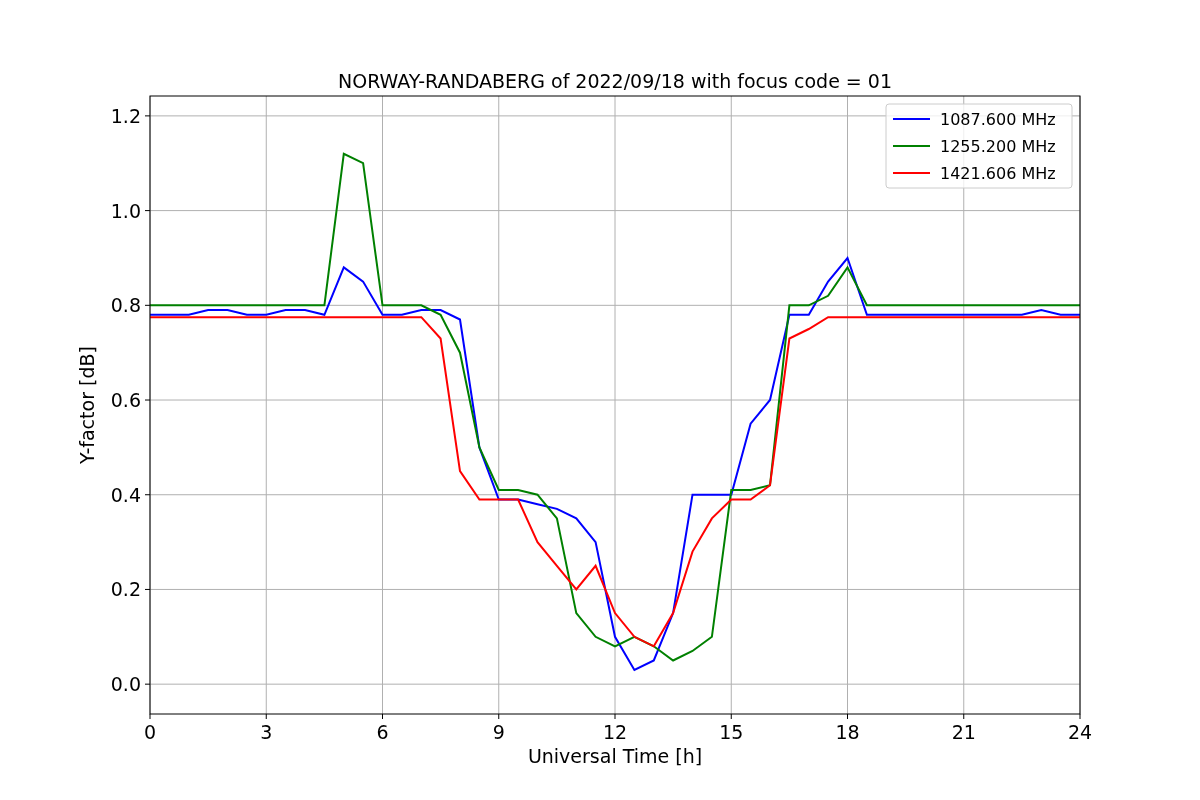 The width and height of the screenshot is (1200, 800). Describe the element at coordinates (963, 732) in the screenshot. I see `x-tick-label: 21` at that location.